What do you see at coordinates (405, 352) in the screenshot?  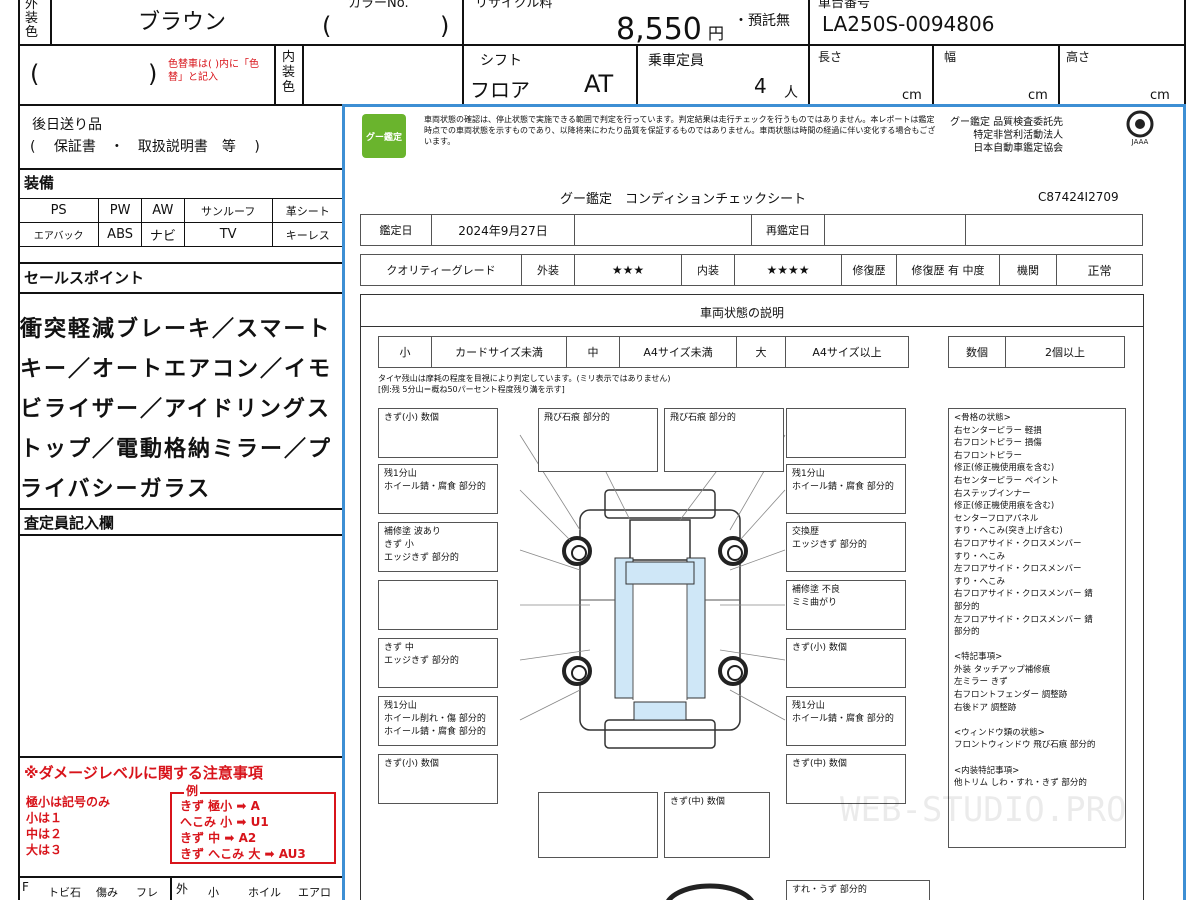 I see `size-small-label: 小` at bounding box center [405, 352].